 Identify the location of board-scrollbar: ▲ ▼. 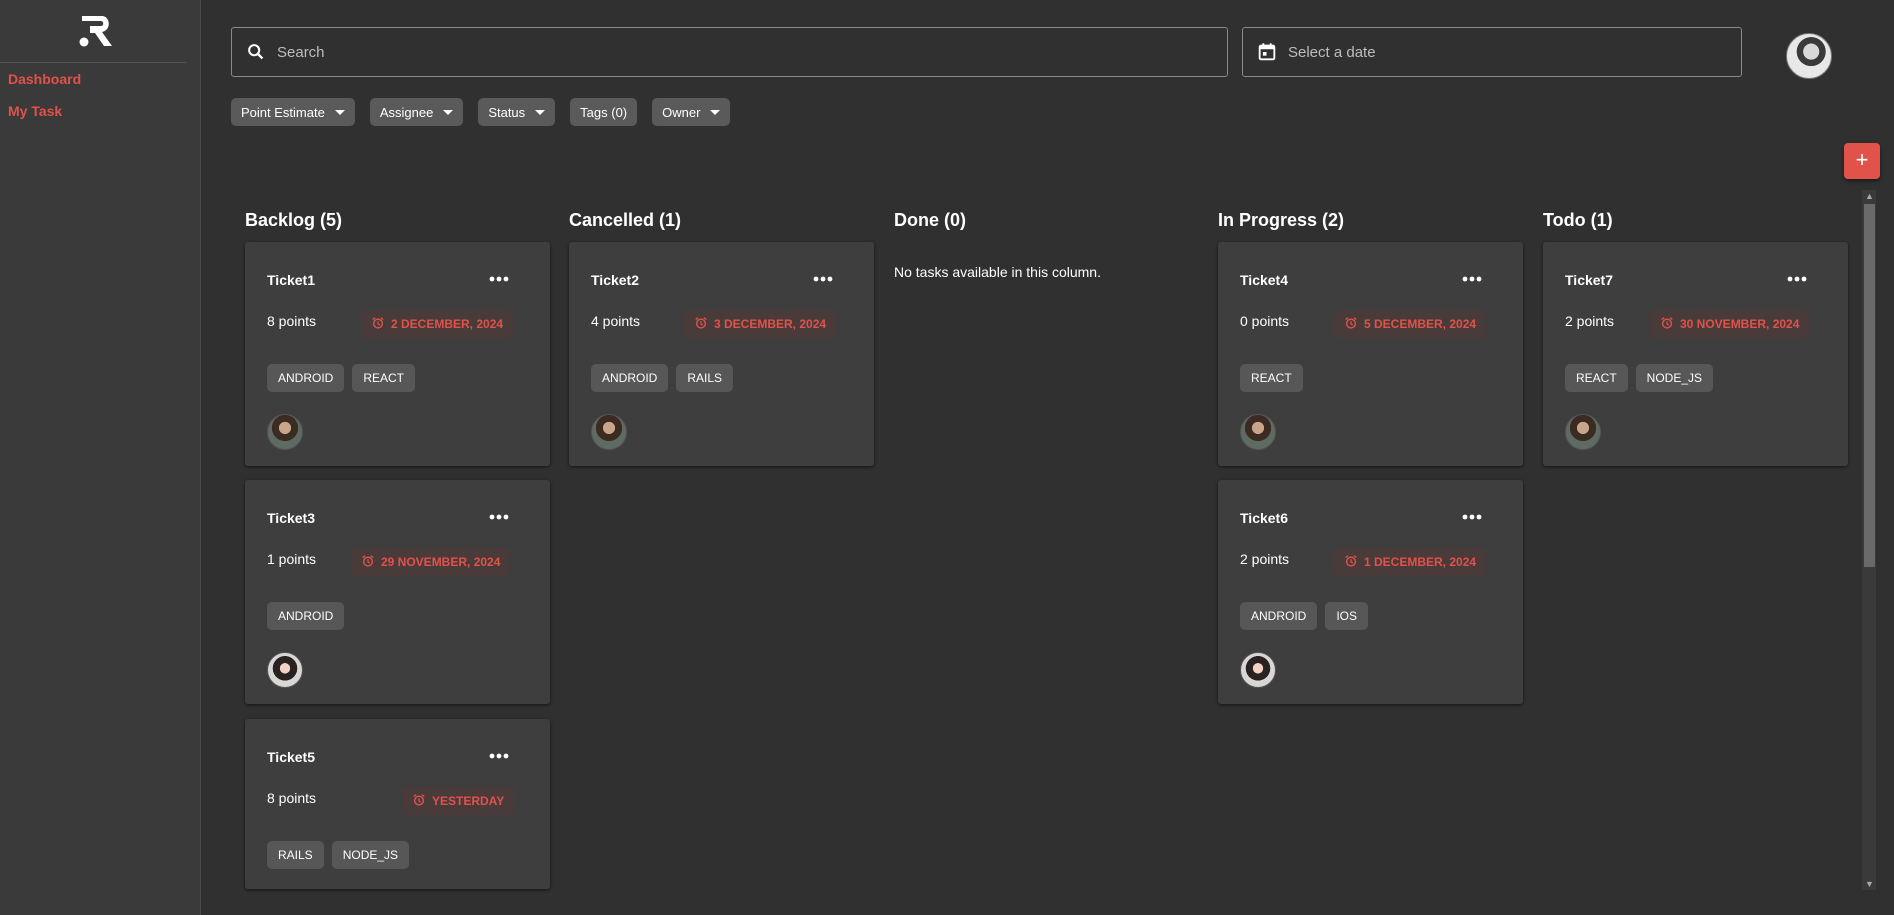
(1869, 540).